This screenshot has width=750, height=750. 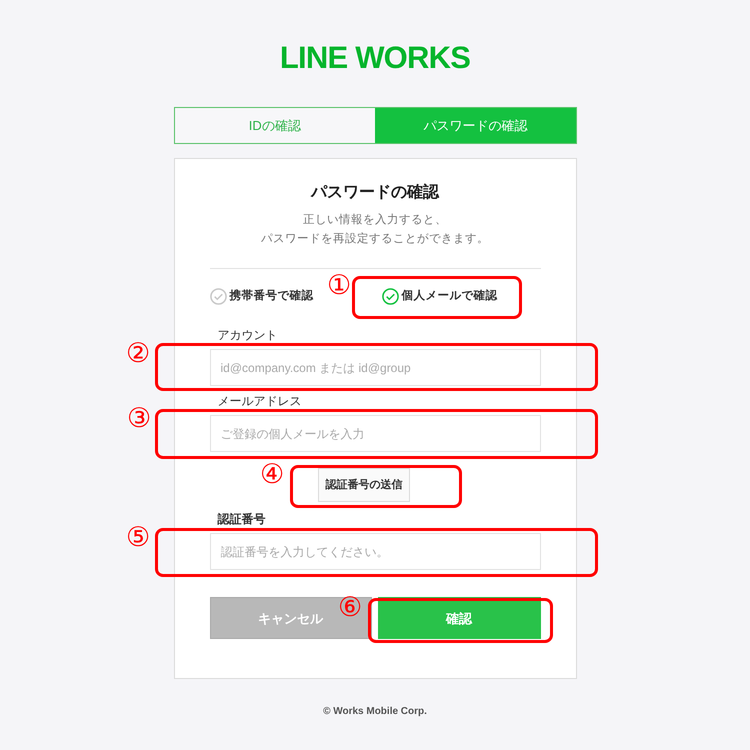 What do you see at coordinates (375, 712) in the screenshot?
I see `copyright-text: © Works Mobile Corp.` at bounding box center [375, 712].